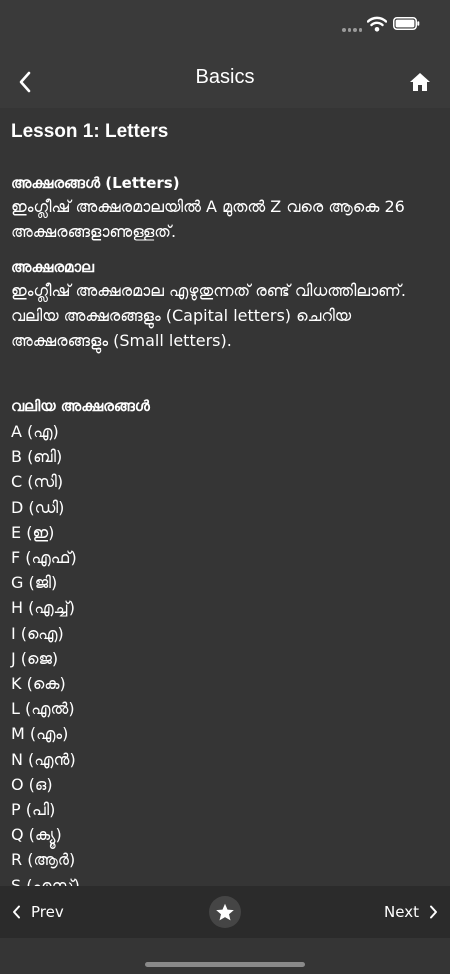  What do you see at coordinates (33, 810) in the screenshot?
I see `list-item: P (പി)` at bounding box center [33, 810].